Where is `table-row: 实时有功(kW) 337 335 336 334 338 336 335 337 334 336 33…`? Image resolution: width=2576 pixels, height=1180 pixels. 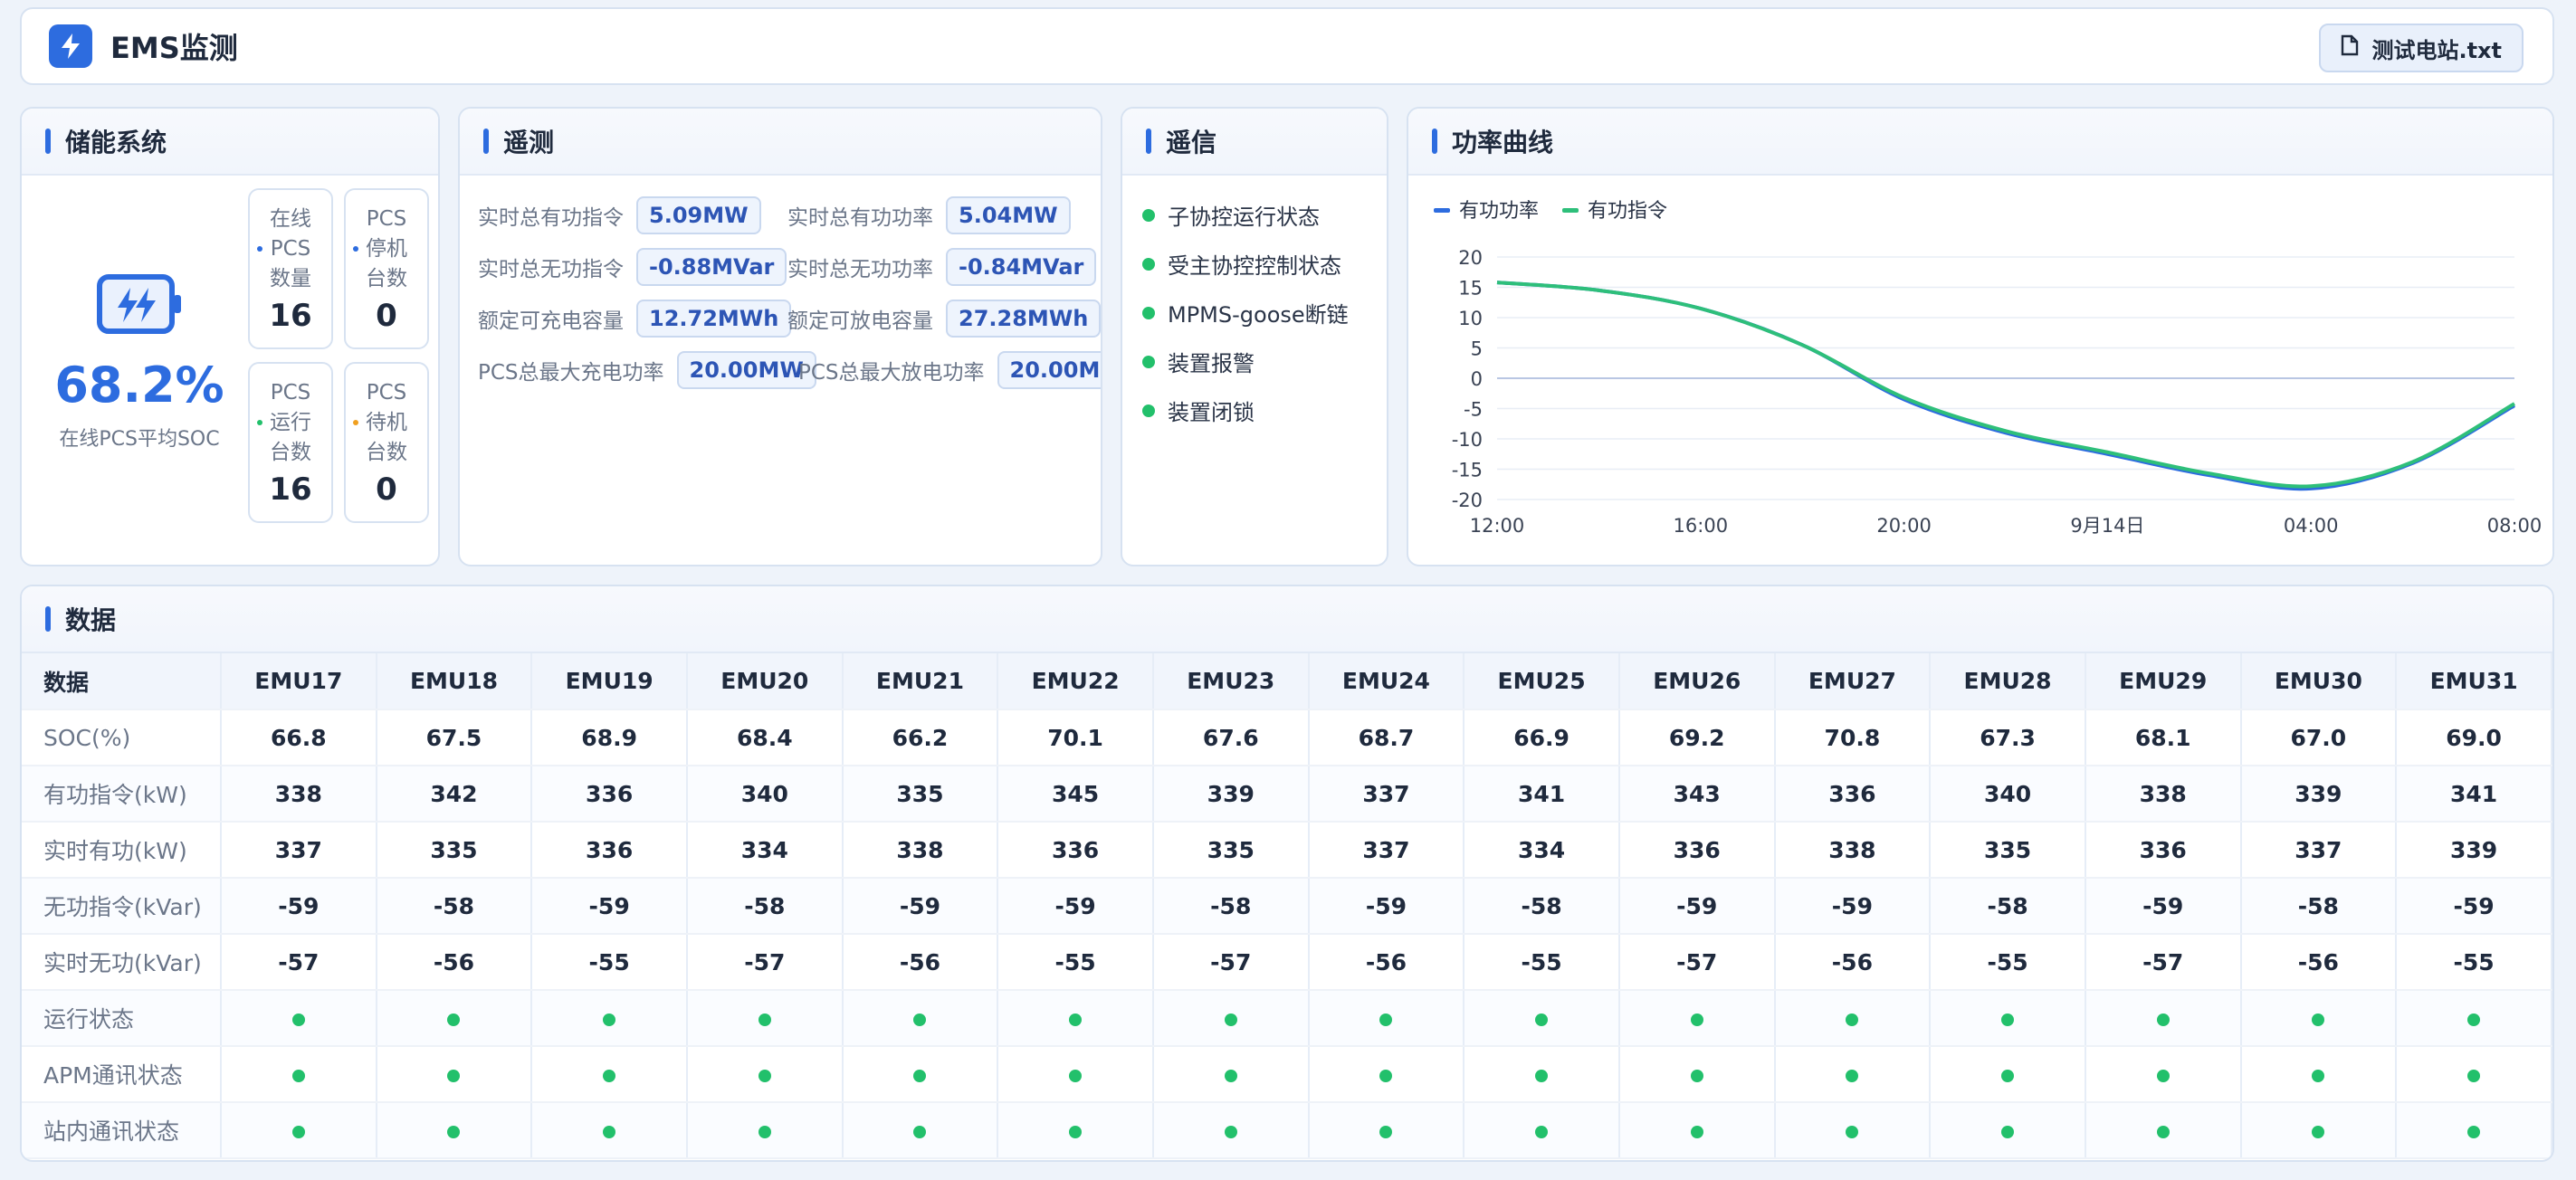 table-row: 实时有功(kW) 337 335 336 334 338 336 335 337 334 336 33… is located at coordinates (1287, 850).